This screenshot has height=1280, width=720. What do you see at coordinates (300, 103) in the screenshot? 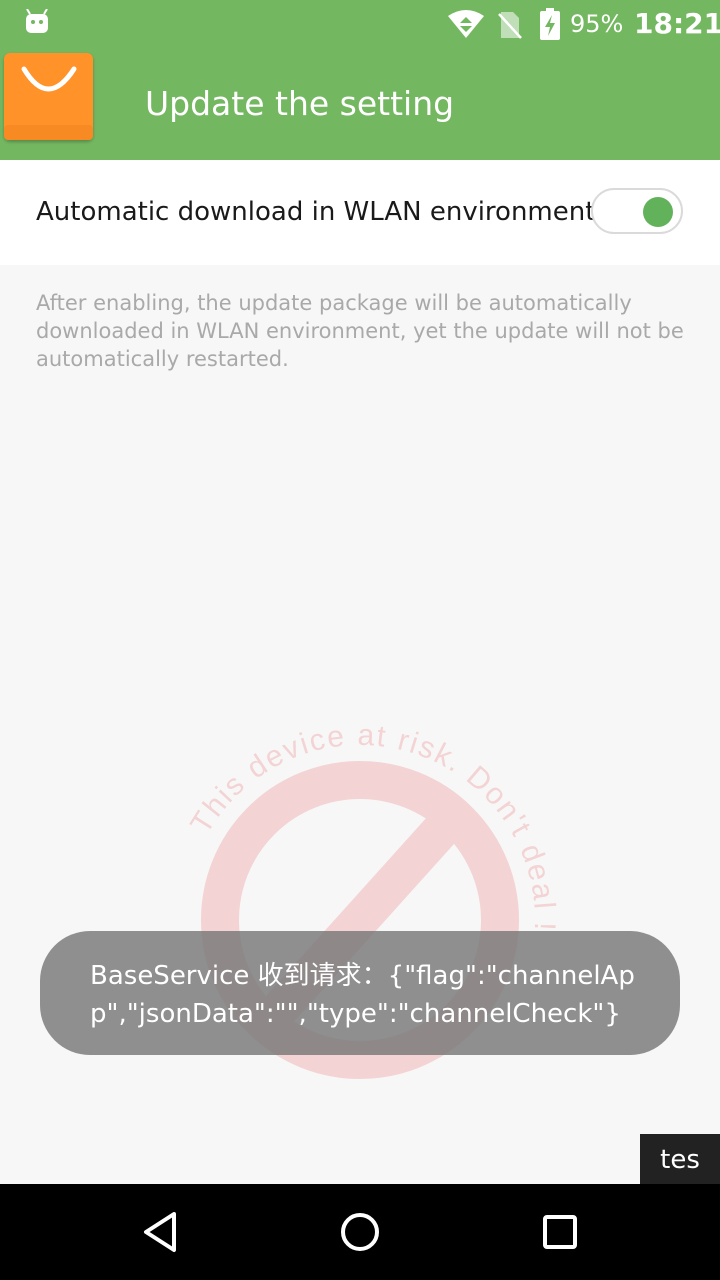
I see `page-title: Update the setting` at bounding box center [300, 103].